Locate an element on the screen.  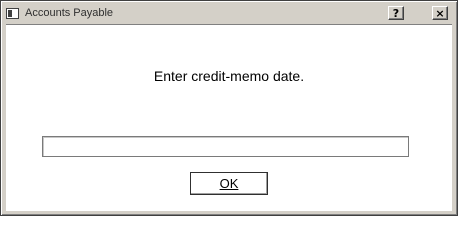
title-bar: Accounts Payable ? × is located at coordinates (229, 13).